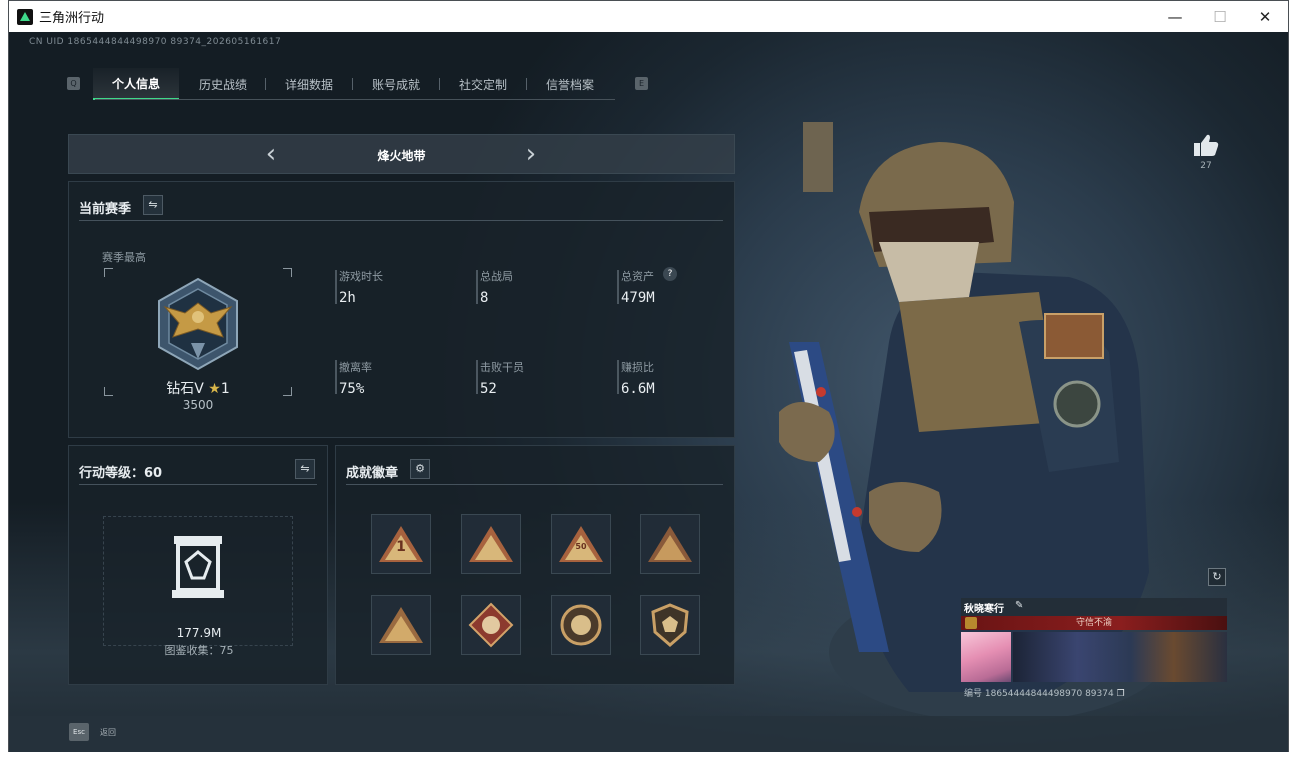  Describe the element at coordinates (214, 389) in the screenshot. I see `rank-star-icon: ★` at that location.